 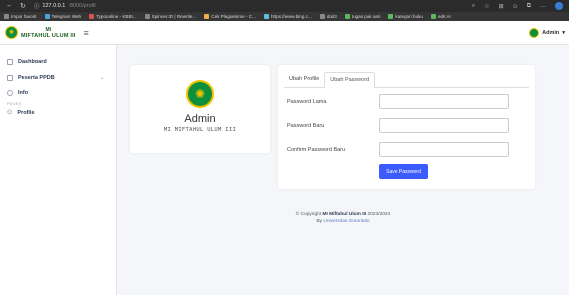 What do you see at coordinates (319, 221) in the screenshot?
I see `credit-prefix: By` at bounding box center [319, 221].